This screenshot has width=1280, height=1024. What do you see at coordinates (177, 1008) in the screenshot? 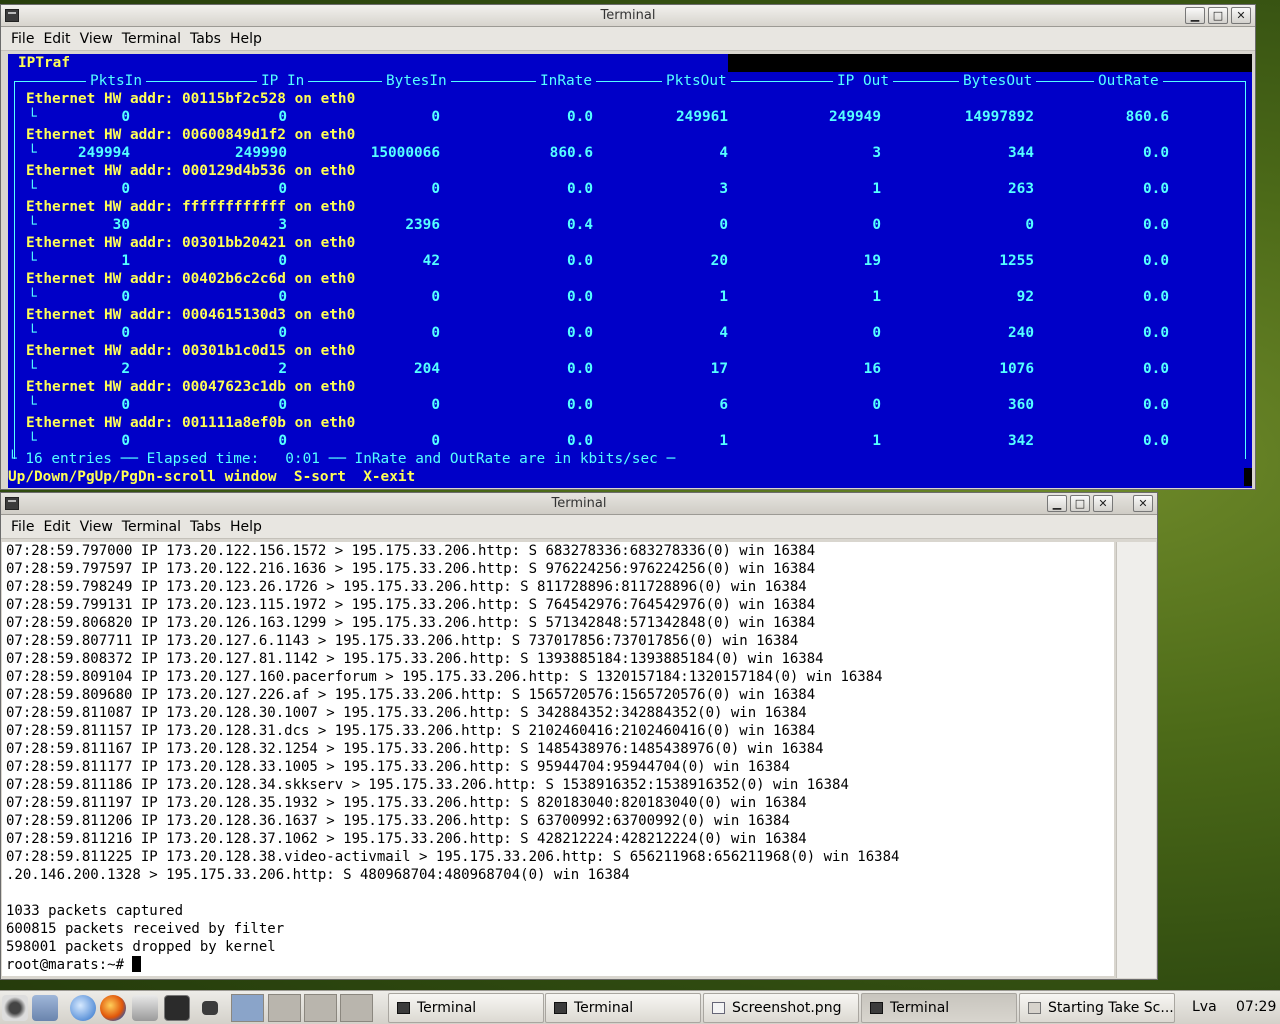
I see `terminal-launcher-icon` at bounding box center [177, 1008].